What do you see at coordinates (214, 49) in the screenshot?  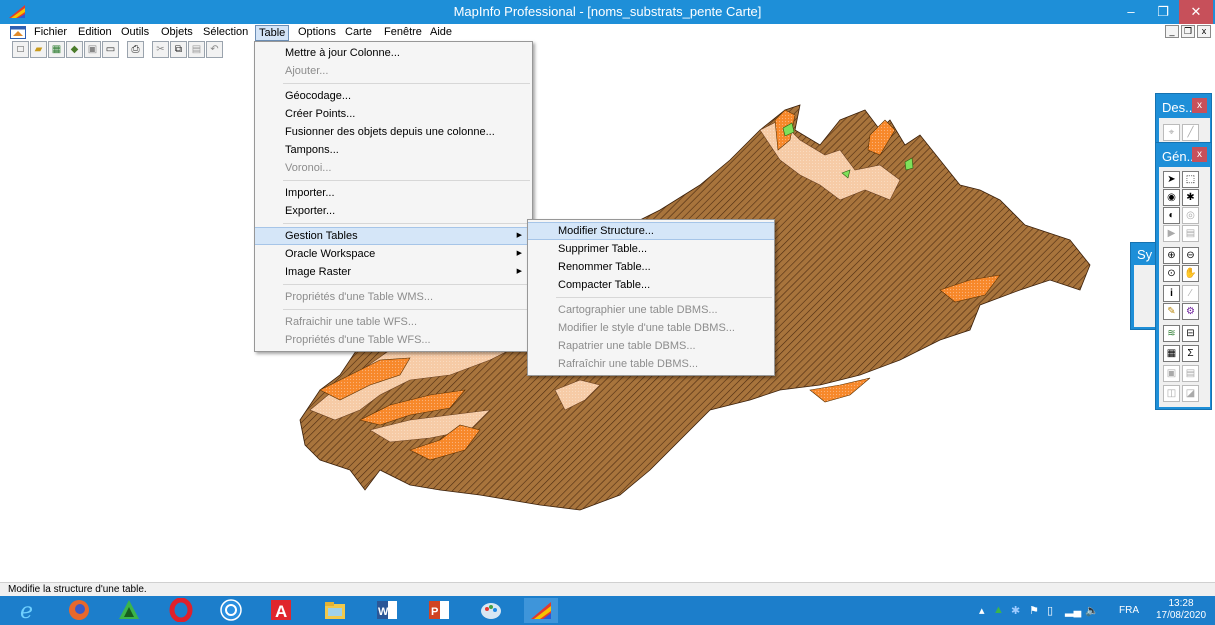 I see `undo-icon: ↶` at bounding box center [214, 49].